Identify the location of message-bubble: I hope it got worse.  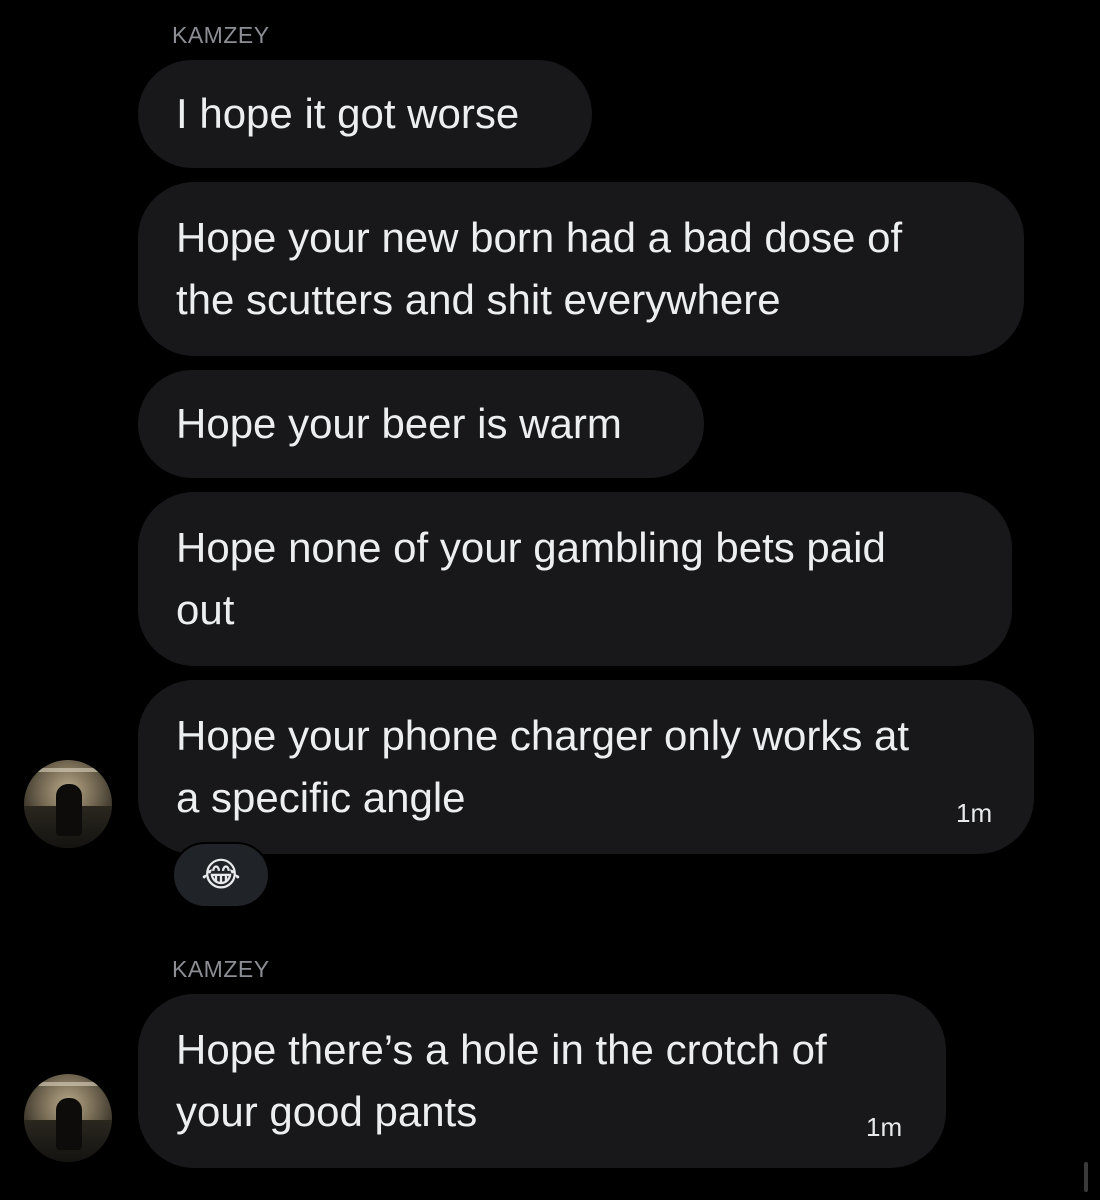
(365, 114).